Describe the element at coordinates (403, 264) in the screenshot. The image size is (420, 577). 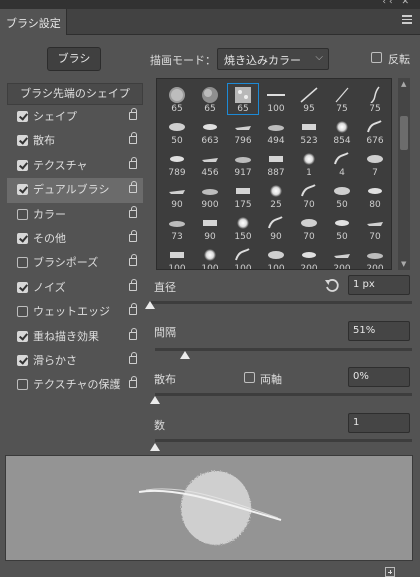
I see `scroll-down-icon: ▼` at that location.